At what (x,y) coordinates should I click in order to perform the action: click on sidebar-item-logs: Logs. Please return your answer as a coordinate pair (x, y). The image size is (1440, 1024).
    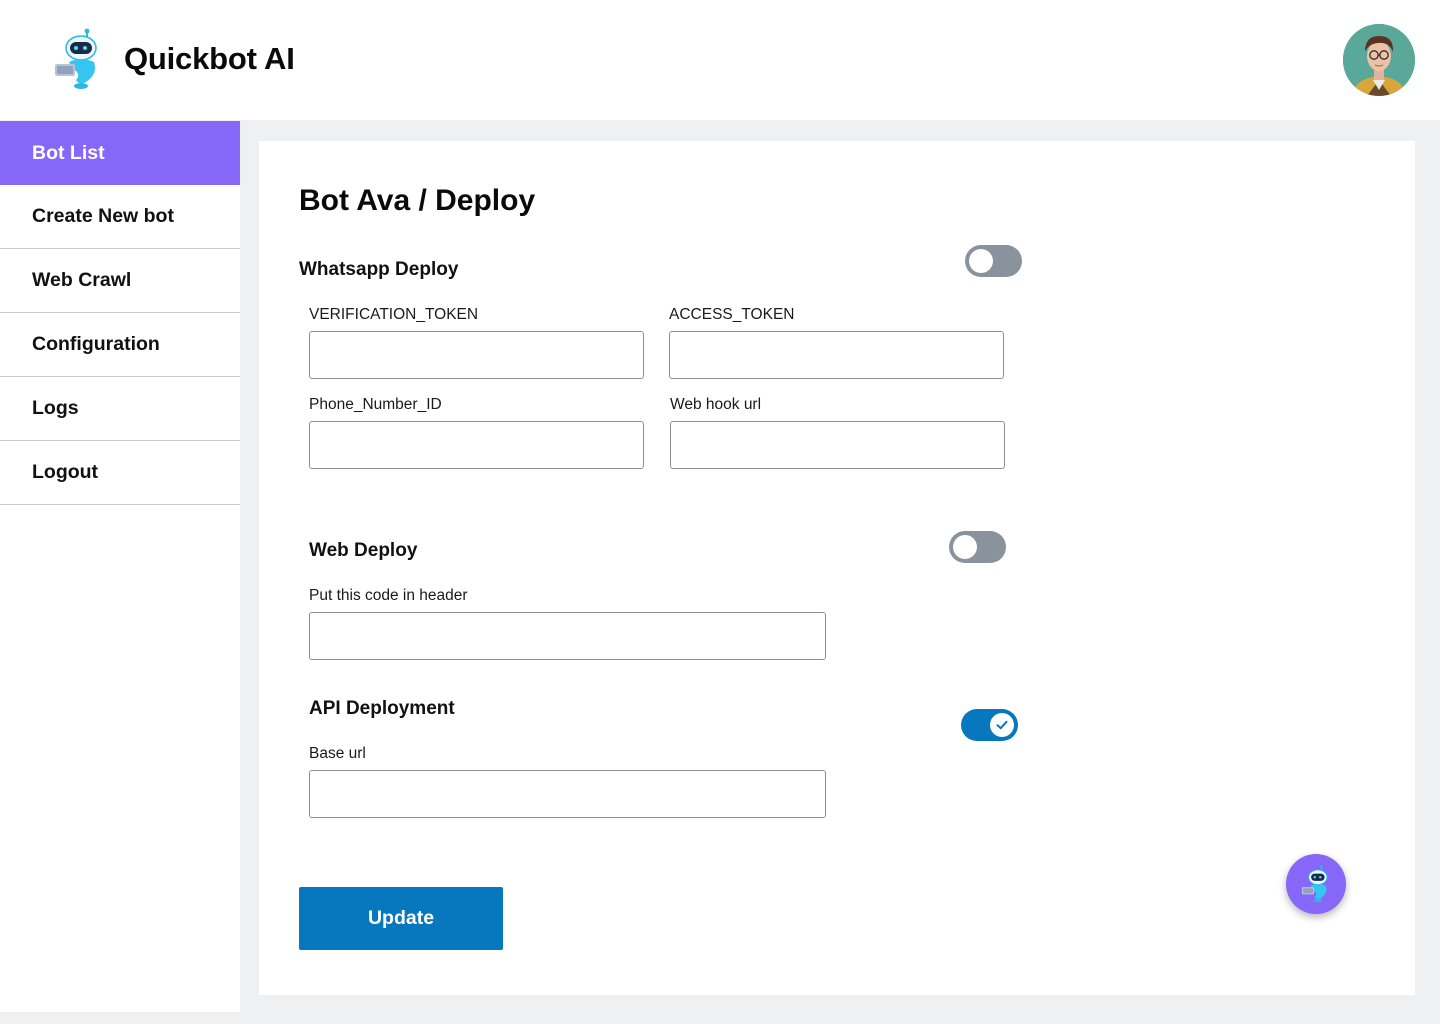
    Looking at the image, I should click on (120, 409).